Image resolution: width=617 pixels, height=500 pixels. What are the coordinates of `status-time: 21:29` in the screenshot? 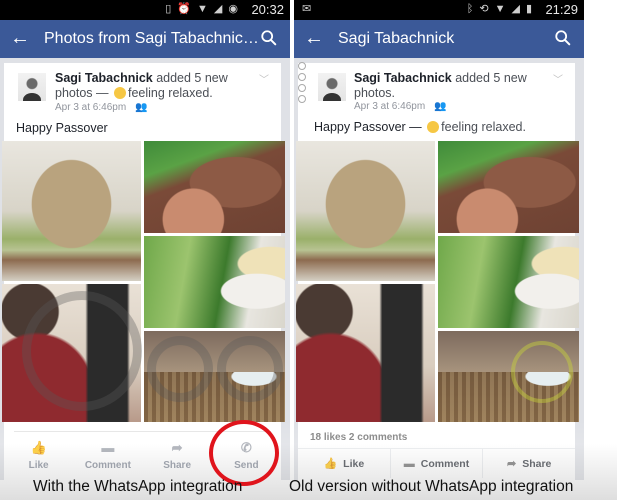 It's located at (561, 9).